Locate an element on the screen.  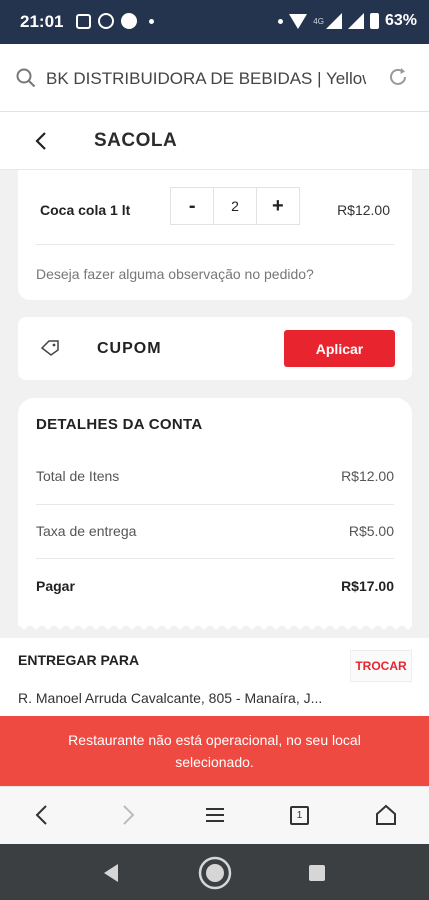
details-row-items-total: Total de Itens R$12.00 is located at coordinates (215, 476).